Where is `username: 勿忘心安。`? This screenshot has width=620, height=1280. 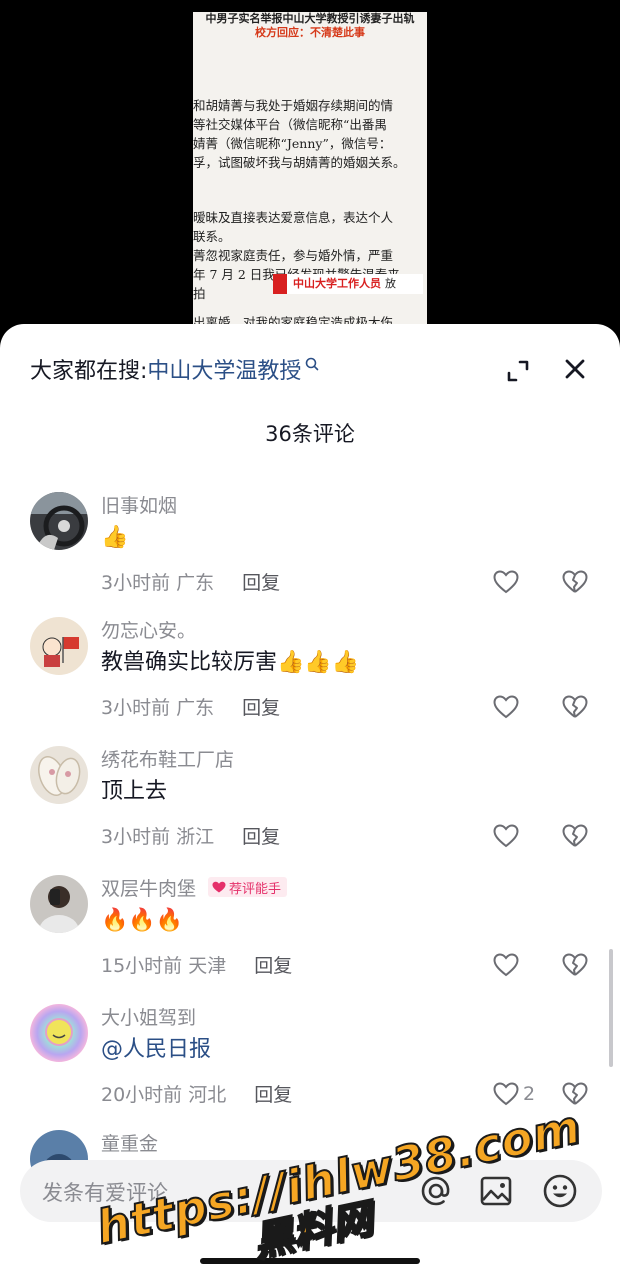 username: 勿忘心安。 is located at coordinates (148, 629).